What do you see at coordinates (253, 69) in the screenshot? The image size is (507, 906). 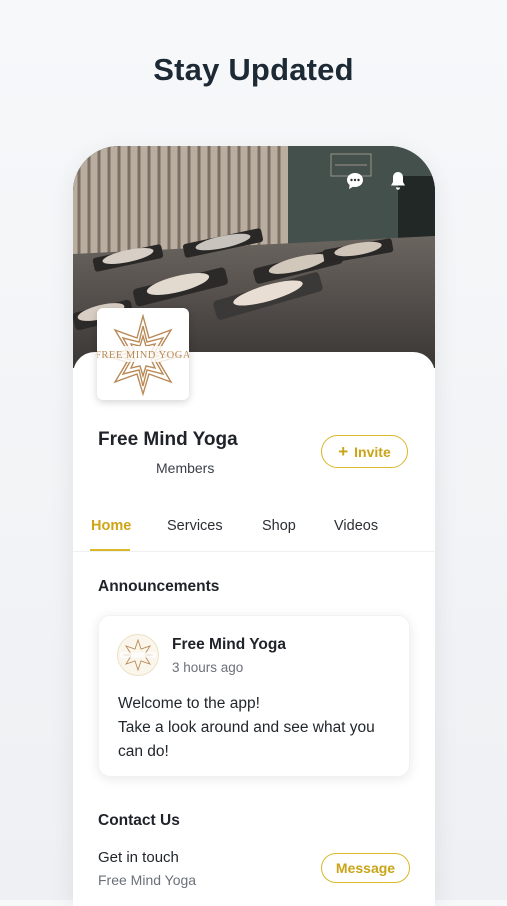 I see `page-headline: Stay Updated` at bounding box center [253, 69].